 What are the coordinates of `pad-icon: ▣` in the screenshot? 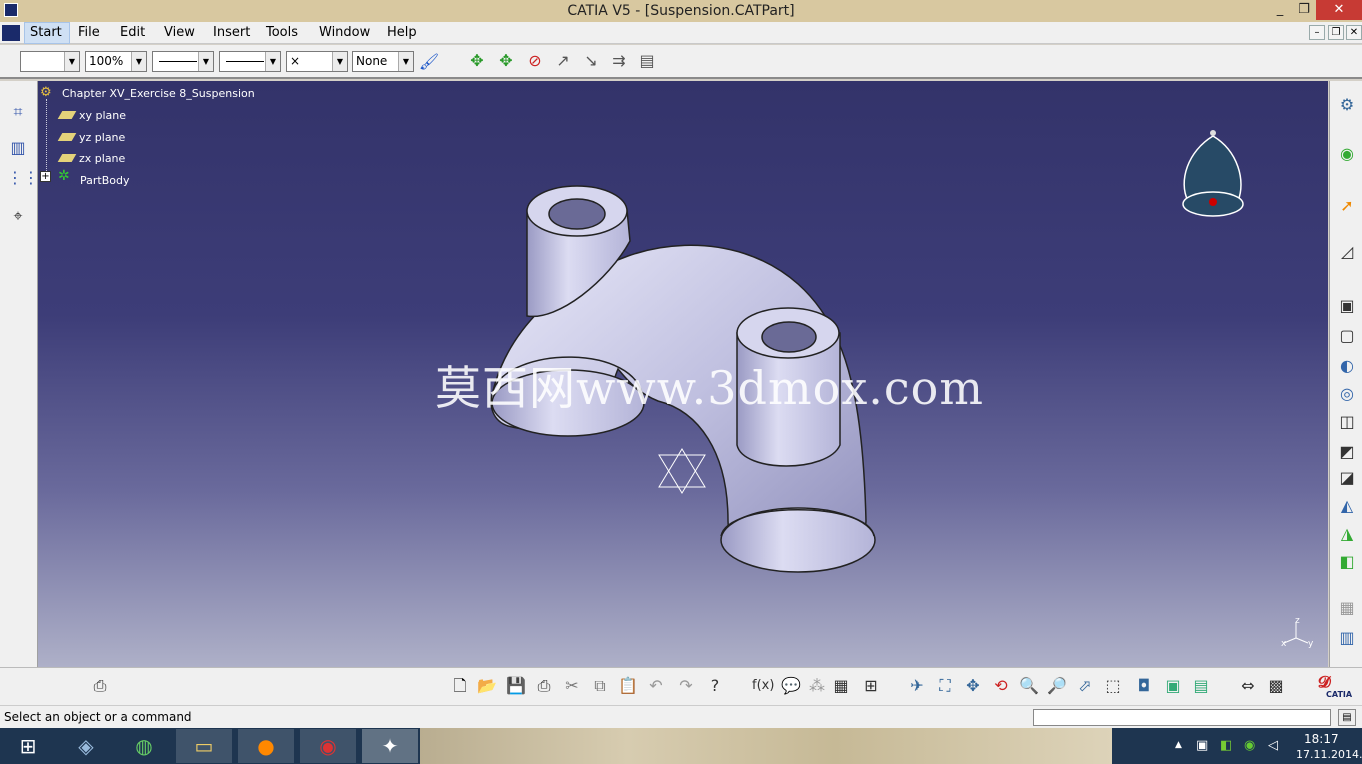 It's located at (1347, 306).